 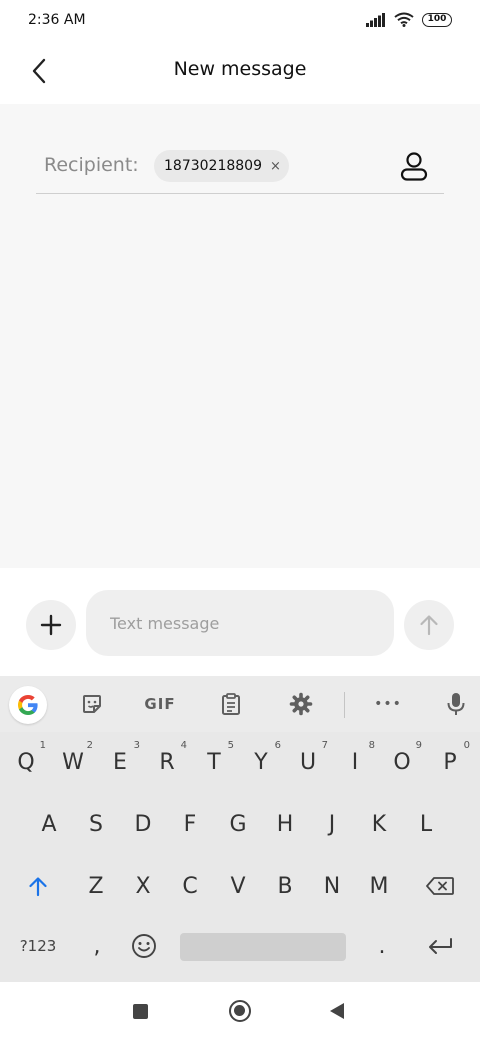 I want to click on symbols-key-label: ?123, so click(x=38, y=946).